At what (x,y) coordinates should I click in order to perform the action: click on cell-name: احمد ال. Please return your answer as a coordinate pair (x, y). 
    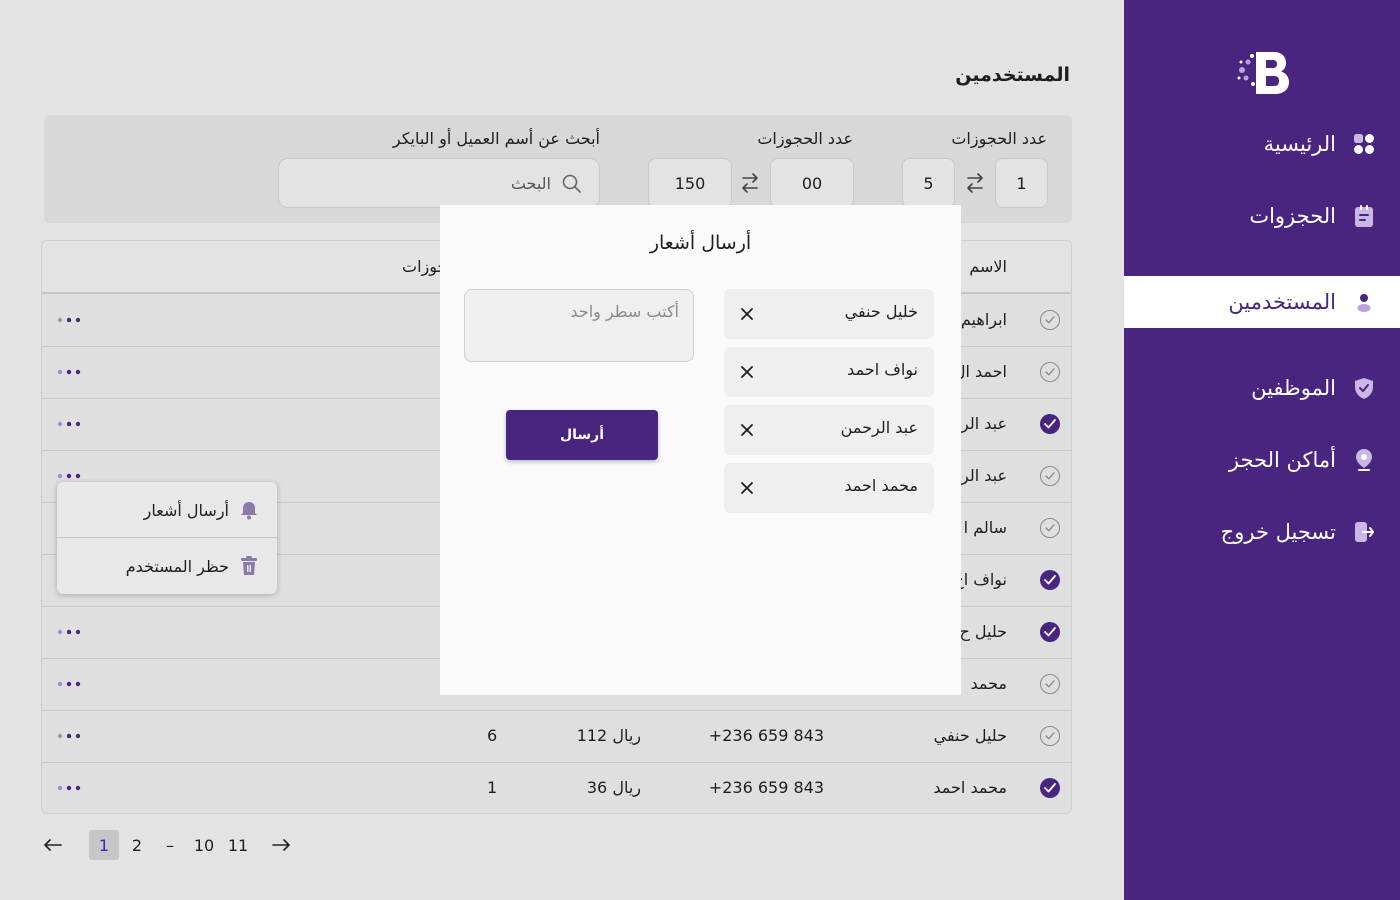
    Looking at the image, I should click on (980, 371).